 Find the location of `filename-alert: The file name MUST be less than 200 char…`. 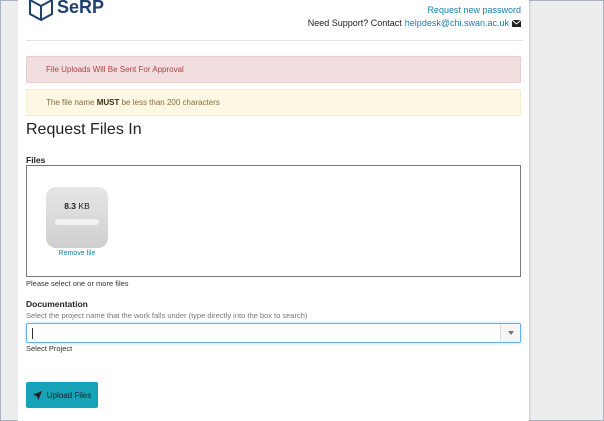

filename-alert: The file name MUST be less than 200 char… is located at coordinates (273, 102).